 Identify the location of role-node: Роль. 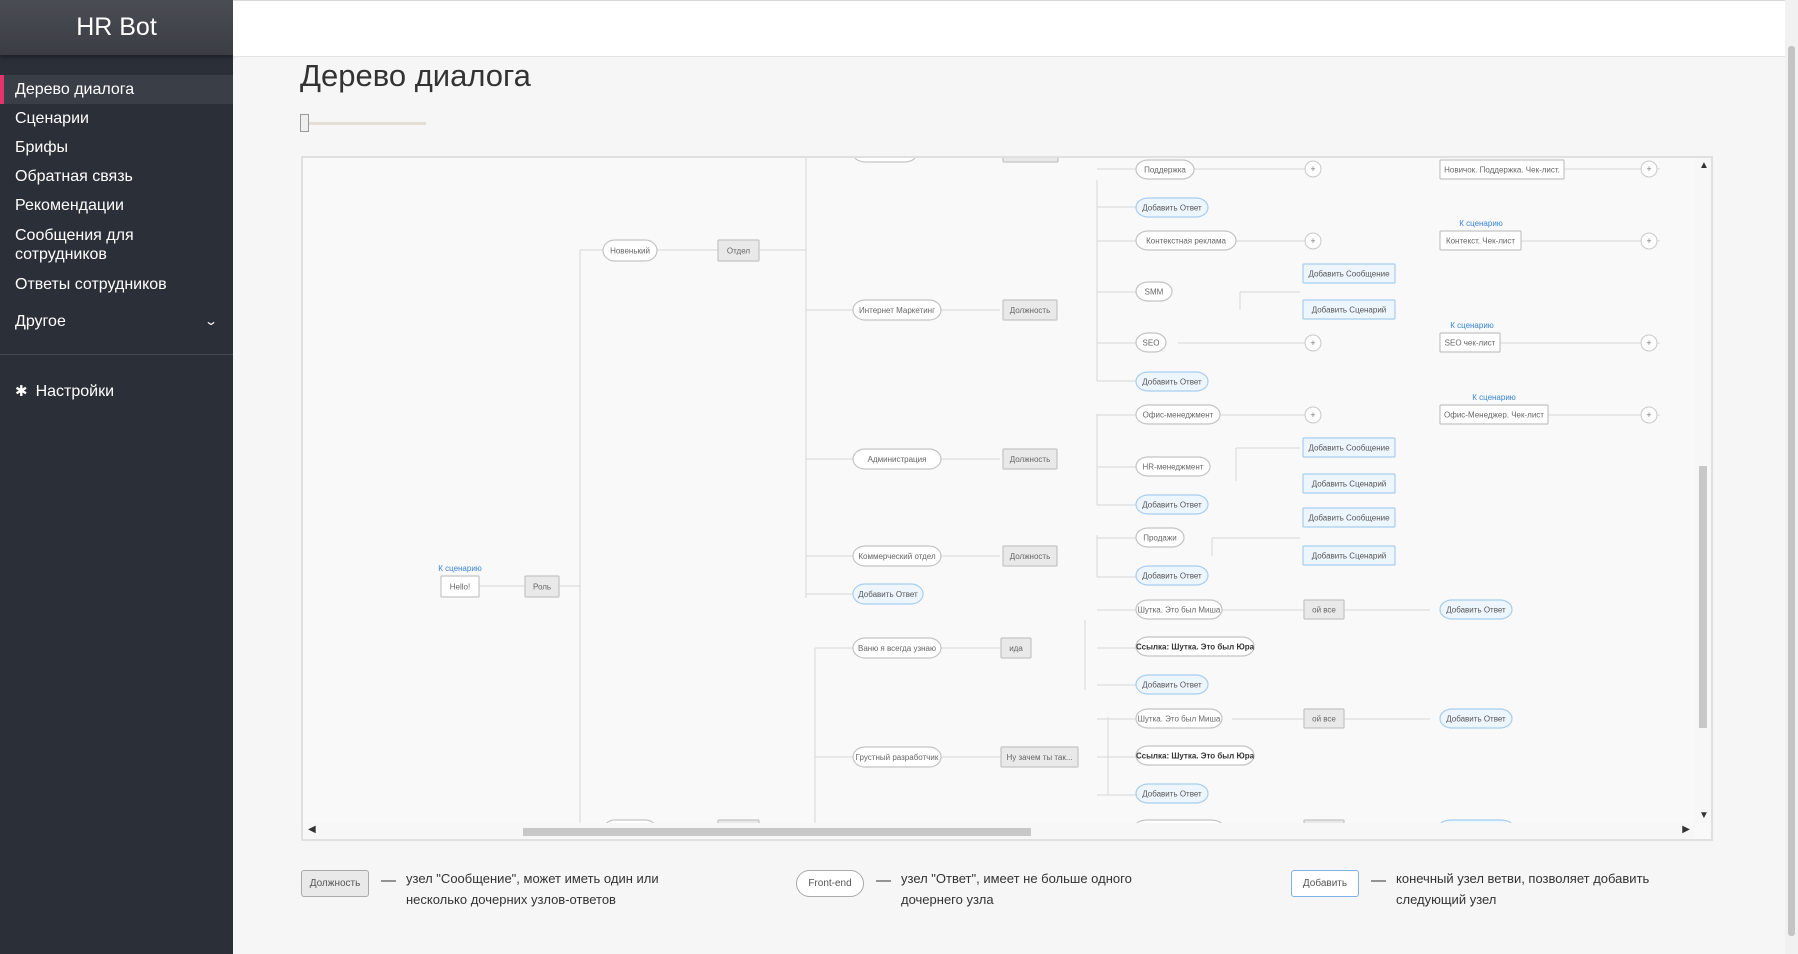
(542, 586).